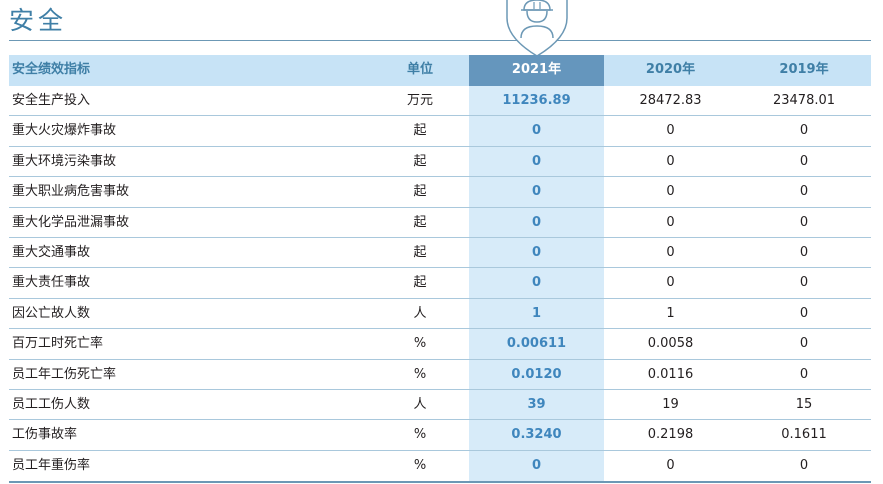  I want to click on row-indicator-name: 重大环境污染事故, so click(64, 161).